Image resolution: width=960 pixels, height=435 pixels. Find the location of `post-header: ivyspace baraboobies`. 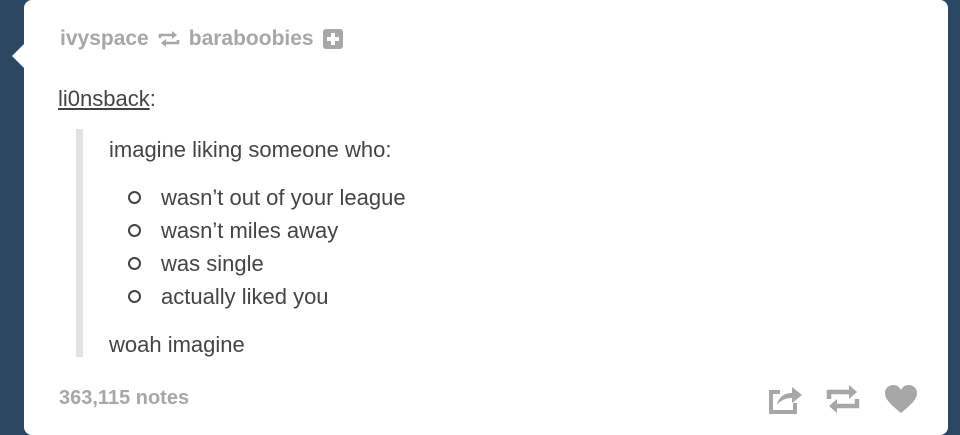

post-header: ivyspace baraboobies is located at coordinates (201, 39).